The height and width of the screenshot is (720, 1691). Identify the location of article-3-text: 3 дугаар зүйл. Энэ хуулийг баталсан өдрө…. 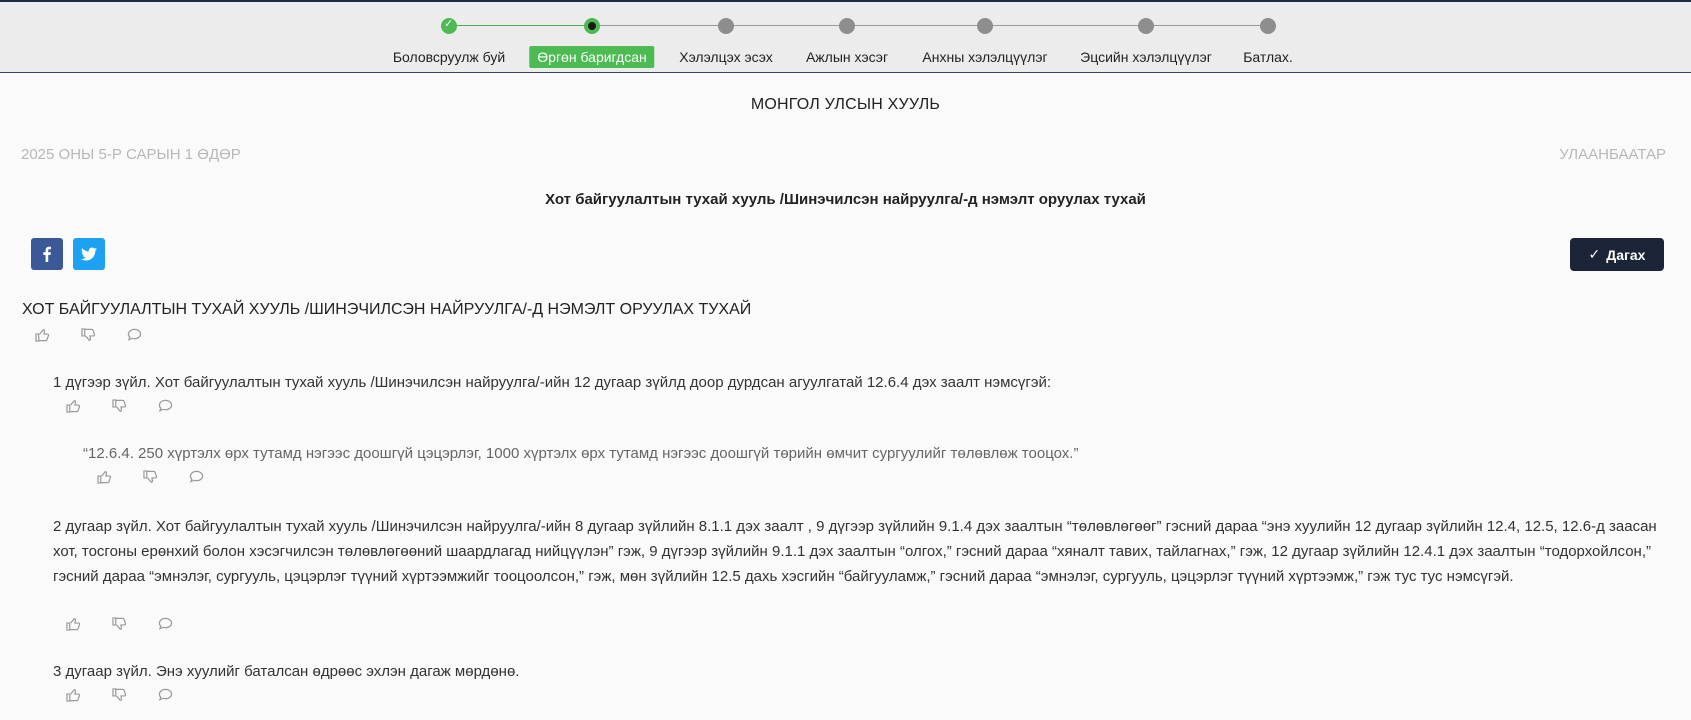
(286, 671).